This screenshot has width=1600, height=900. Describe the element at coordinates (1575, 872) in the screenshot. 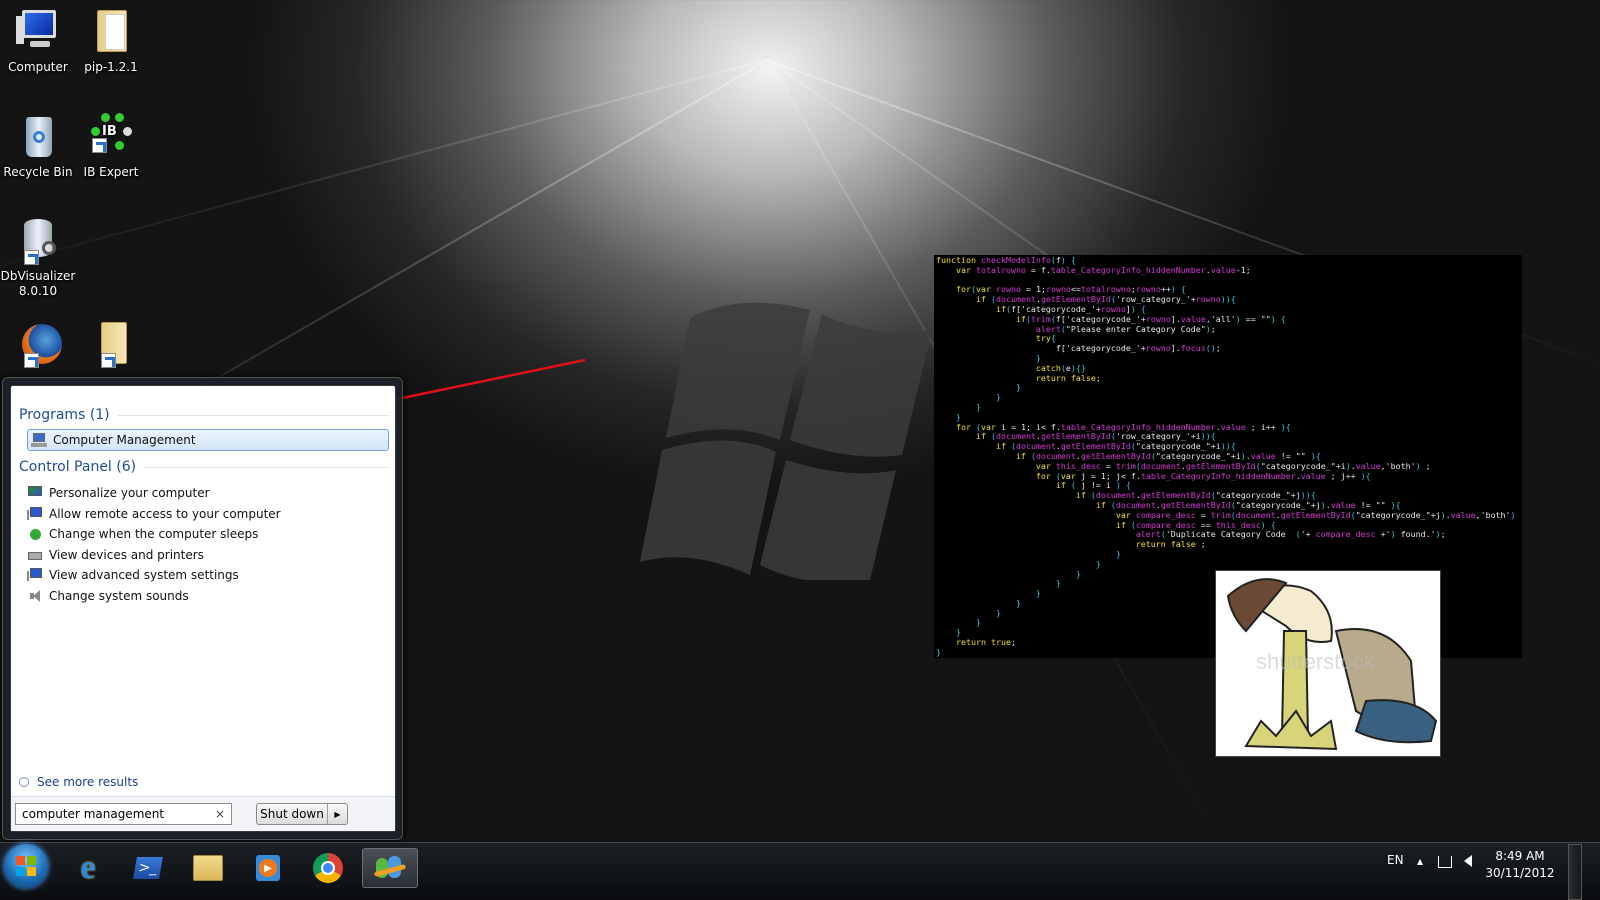

I see `show-desktop-button` at that location.